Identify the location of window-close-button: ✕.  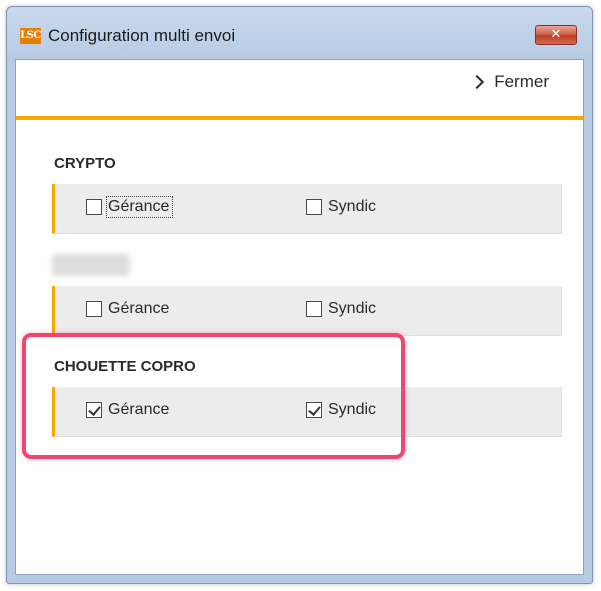
(556, 35).